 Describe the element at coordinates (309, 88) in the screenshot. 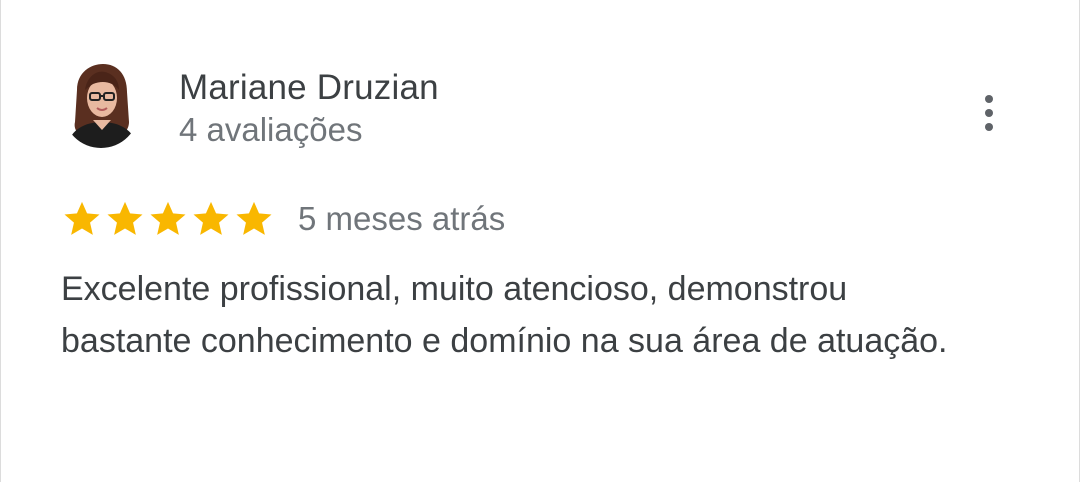

I see `author-name: Mariane Druzian` at that location.